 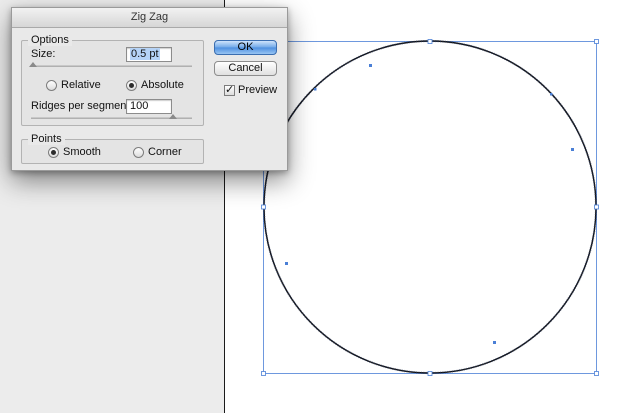 What do you see at coordinates (149, 18) in the screenshot?
I see `dialog-title: Zig Zag` at bounding box center [149, 18].